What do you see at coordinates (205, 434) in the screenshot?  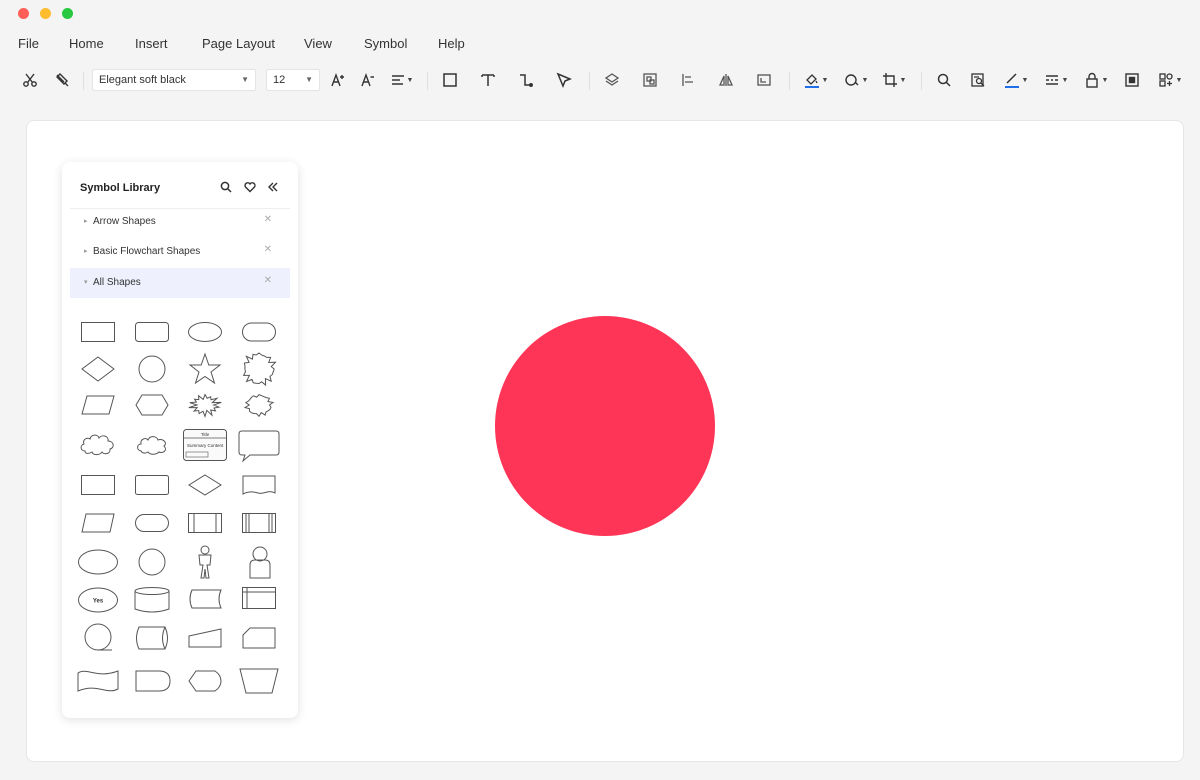 I see `card-title-text: Title` at bounding box center [205, 434].